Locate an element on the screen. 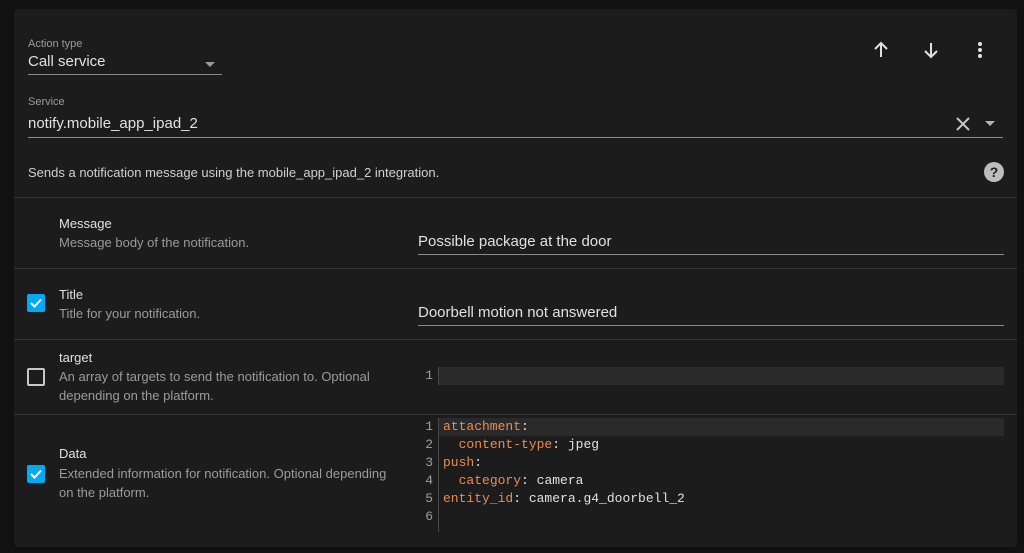 The image size is (1024, 553). title-field-name: Title is located at coordinates (71, 294).